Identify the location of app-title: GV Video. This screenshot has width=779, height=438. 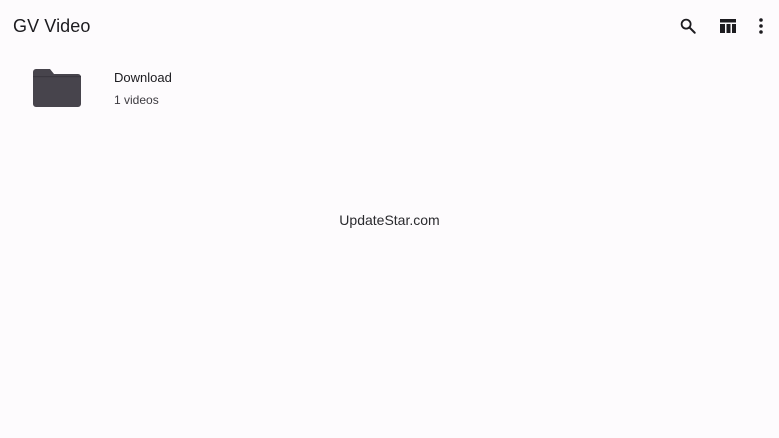
(52, 26).